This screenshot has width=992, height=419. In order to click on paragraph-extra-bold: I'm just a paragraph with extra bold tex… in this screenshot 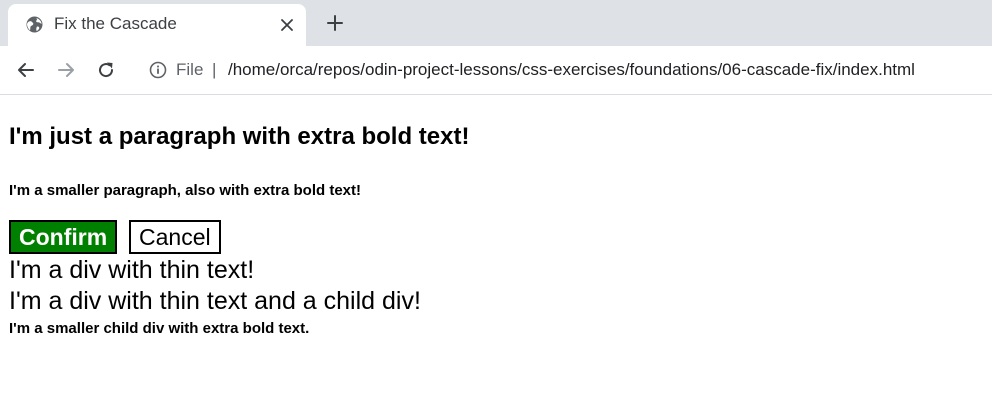, I will do `click(239, 136)`.